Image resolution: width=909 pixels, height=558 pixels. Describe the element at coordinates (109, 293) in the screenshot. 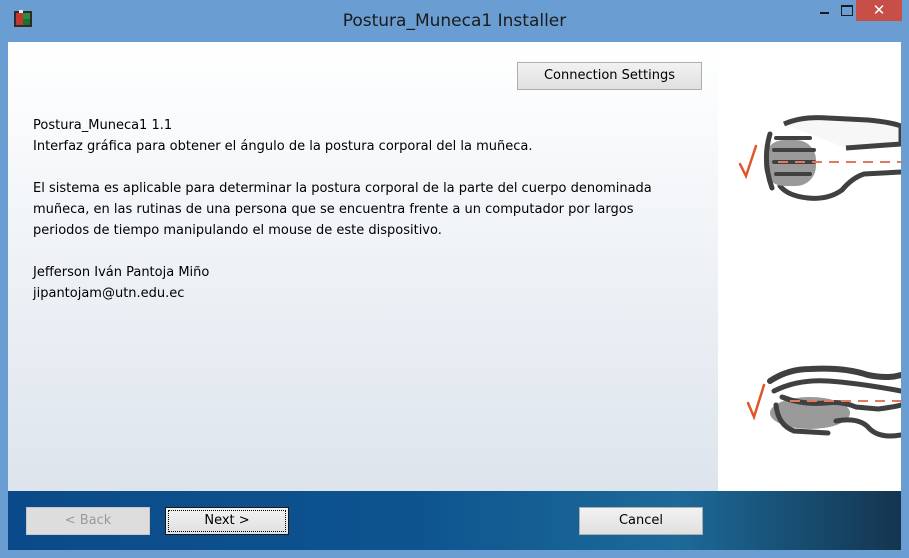

I see `author-email: jipantojam@utn.edu.ec` at that location.